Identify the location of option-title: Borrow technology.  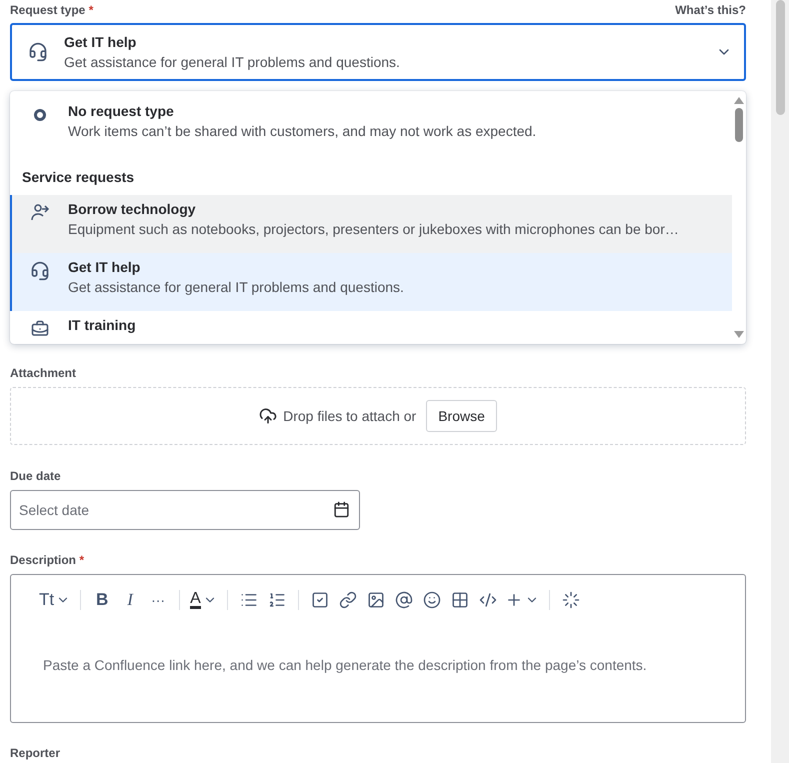
(132, 209).